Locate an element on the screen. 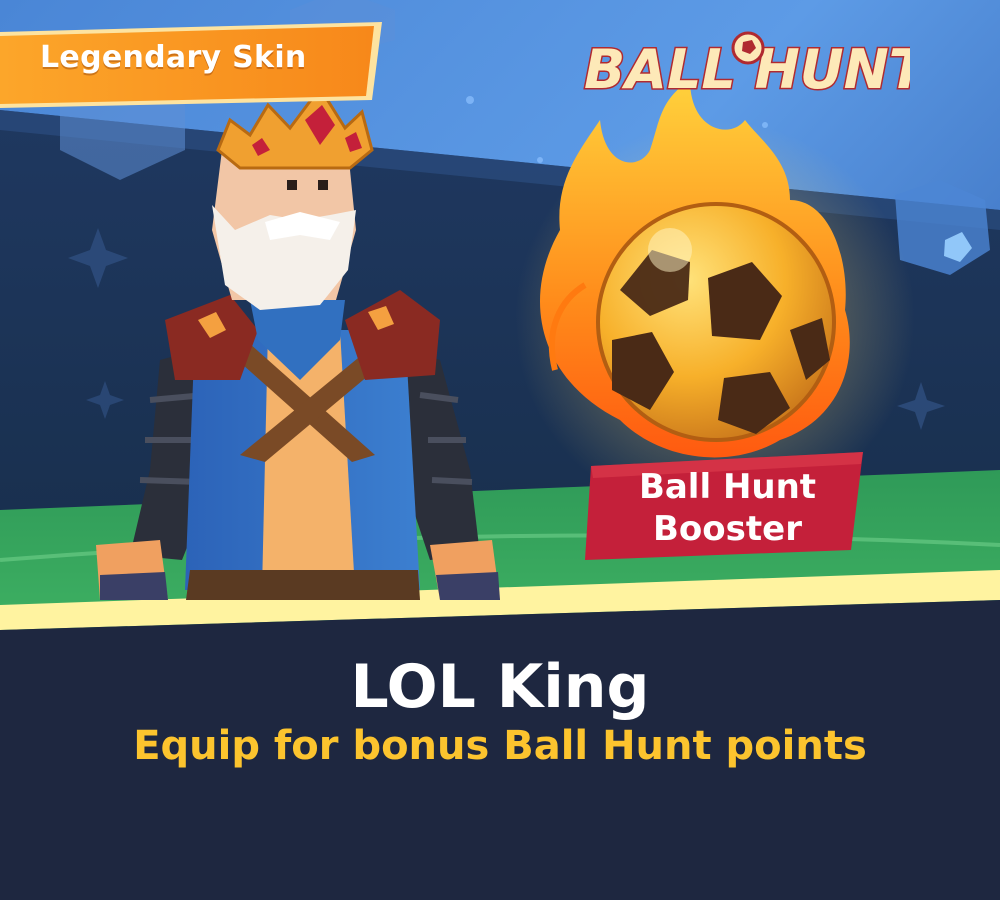  booster-label-line2: Booster is located at coordinates (727, 529).